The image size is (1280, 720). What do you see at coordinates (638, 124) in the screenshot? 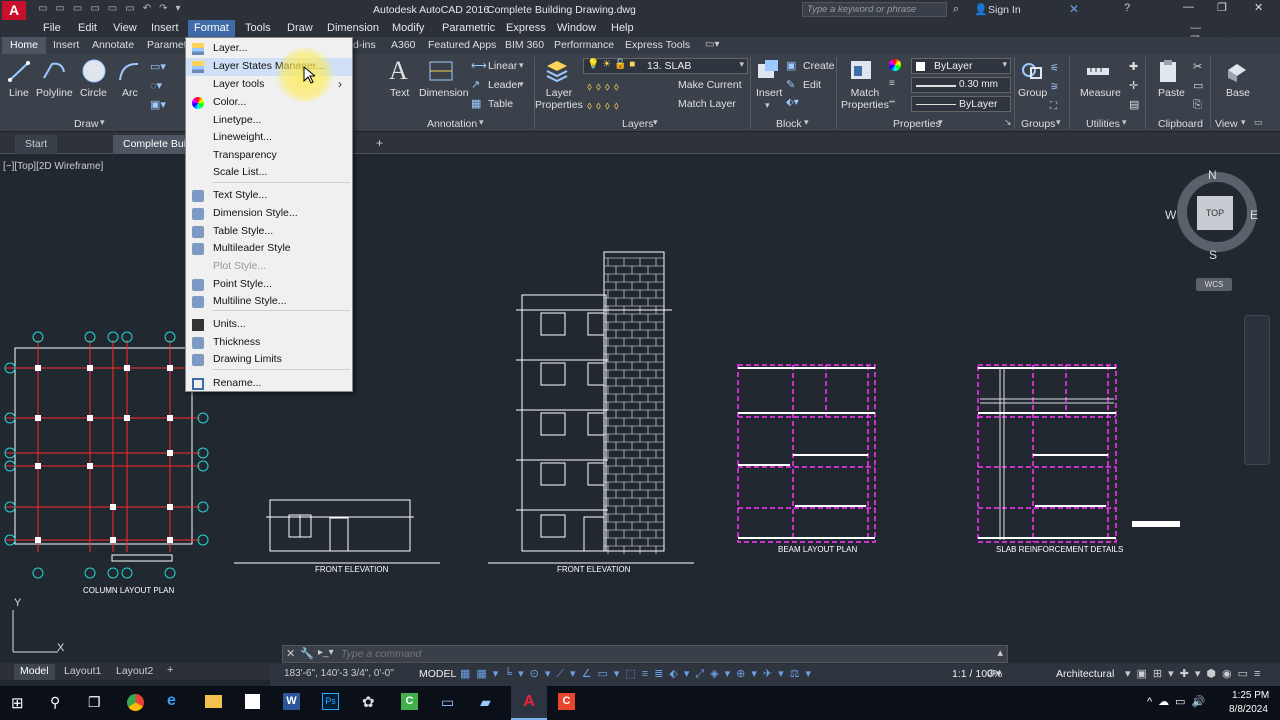
I see `panel-layers-label: Layers` at bounding box center [638, 124].